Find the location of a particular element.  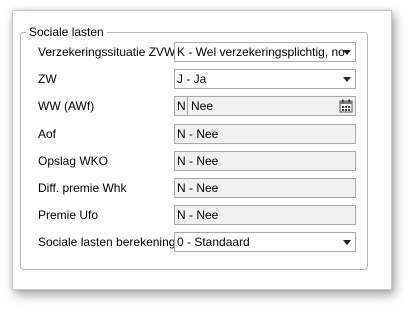

ww-awf-field: N Nee is located at coordinates (265, 106).